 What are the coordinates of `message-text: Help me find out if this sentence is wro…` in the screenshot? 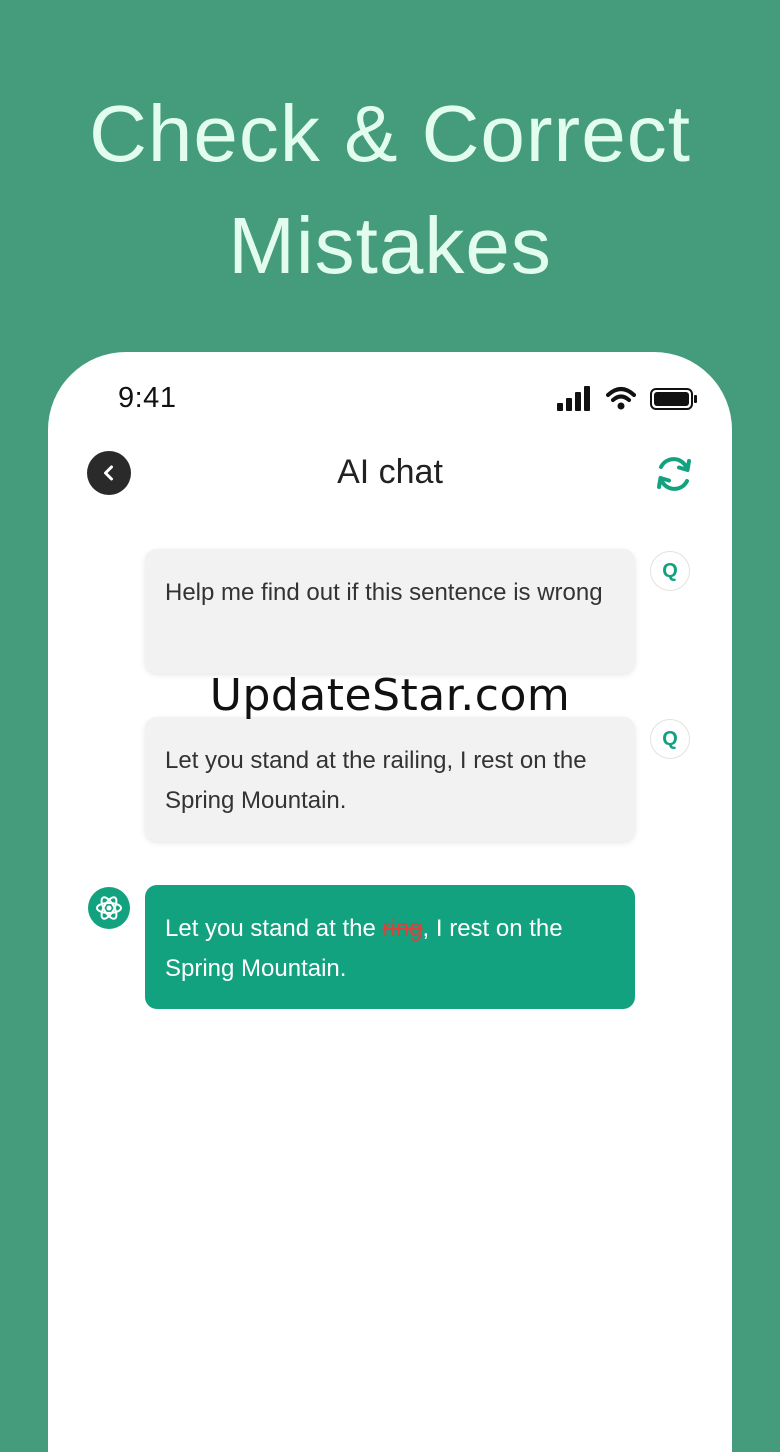 It's located at (384, 592).